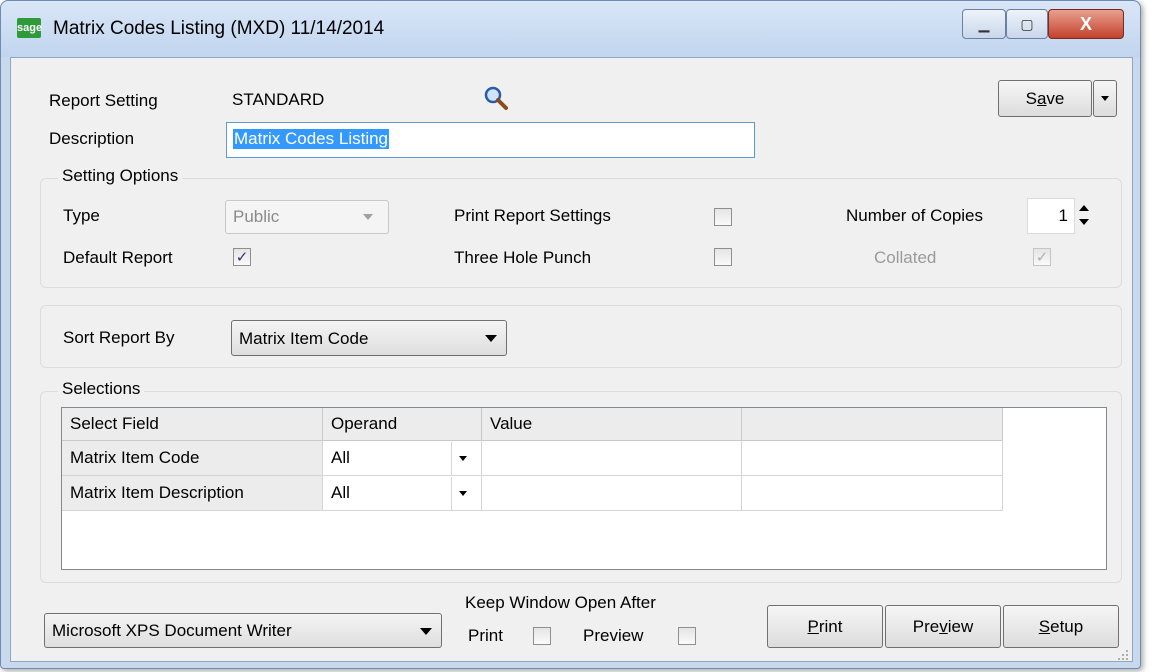 The image size is (1152, 672). Describe the element at coordinates (872, 424) in the screenshot. I see `column-header` at that location.